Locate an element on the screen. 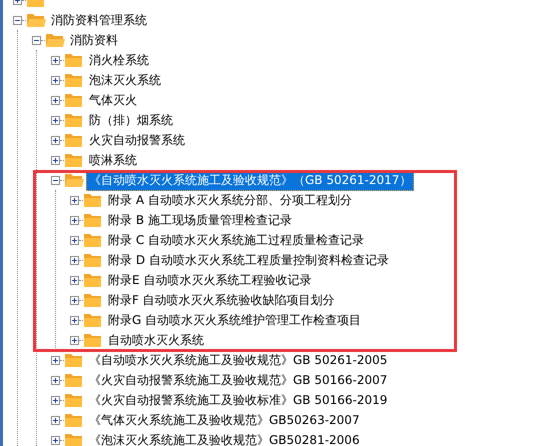 Image resolution: width=542 pixels, height=446 pixels. tree-item: 防（排）烟系统 is located at coordinates (131, 120).